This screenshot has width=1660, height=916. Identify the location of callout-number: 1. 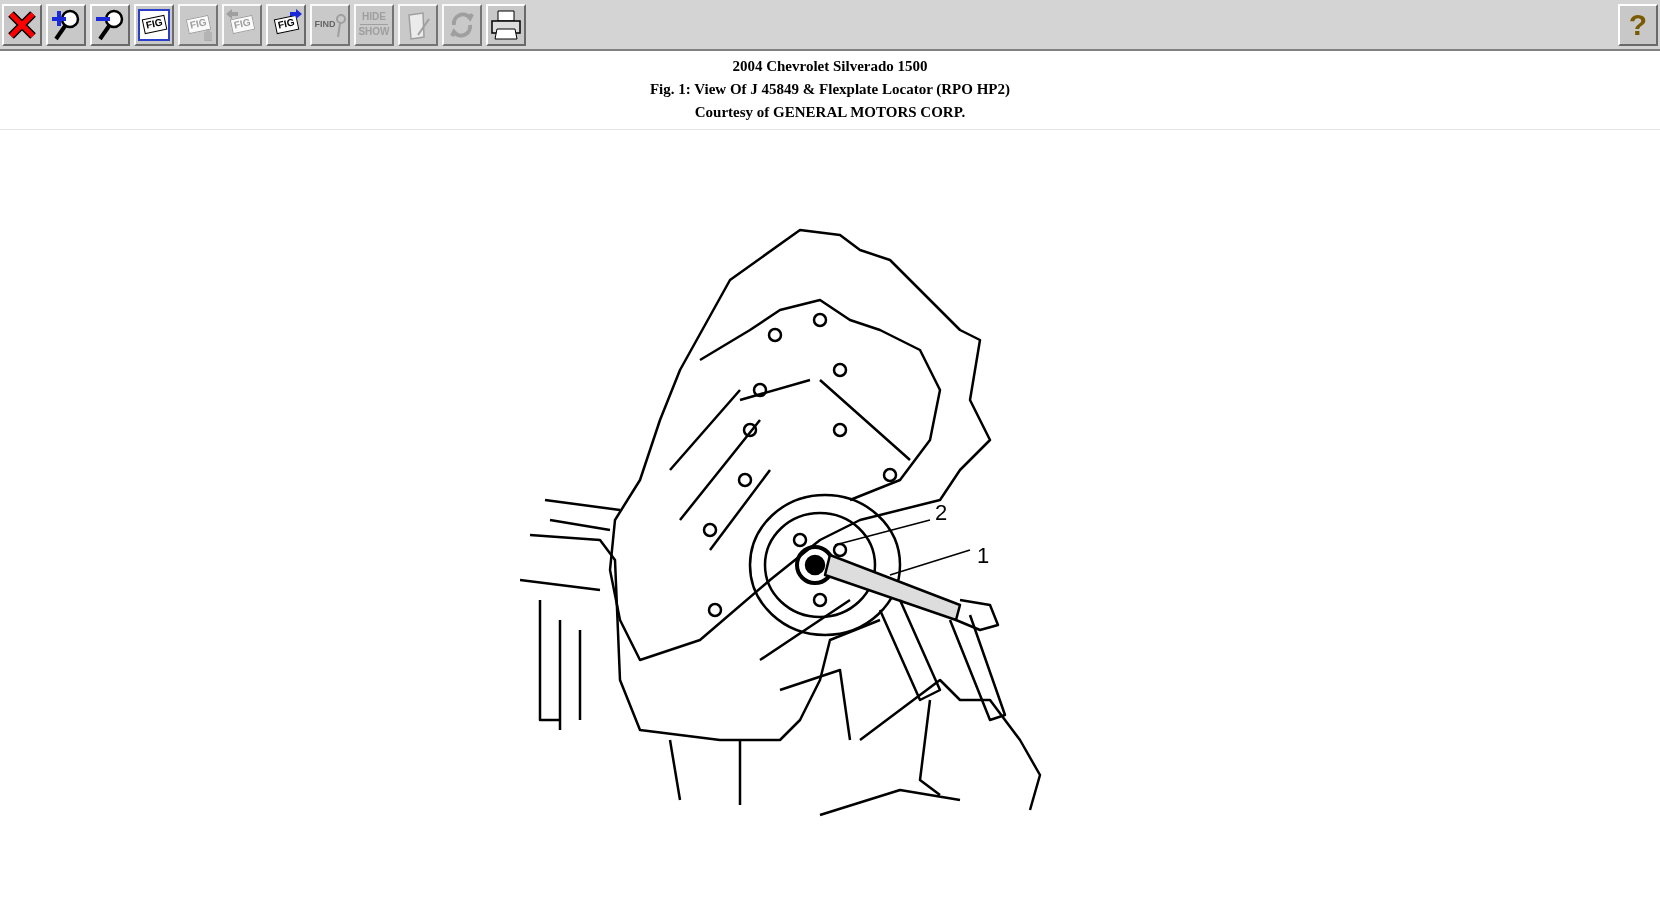
(983, 555).